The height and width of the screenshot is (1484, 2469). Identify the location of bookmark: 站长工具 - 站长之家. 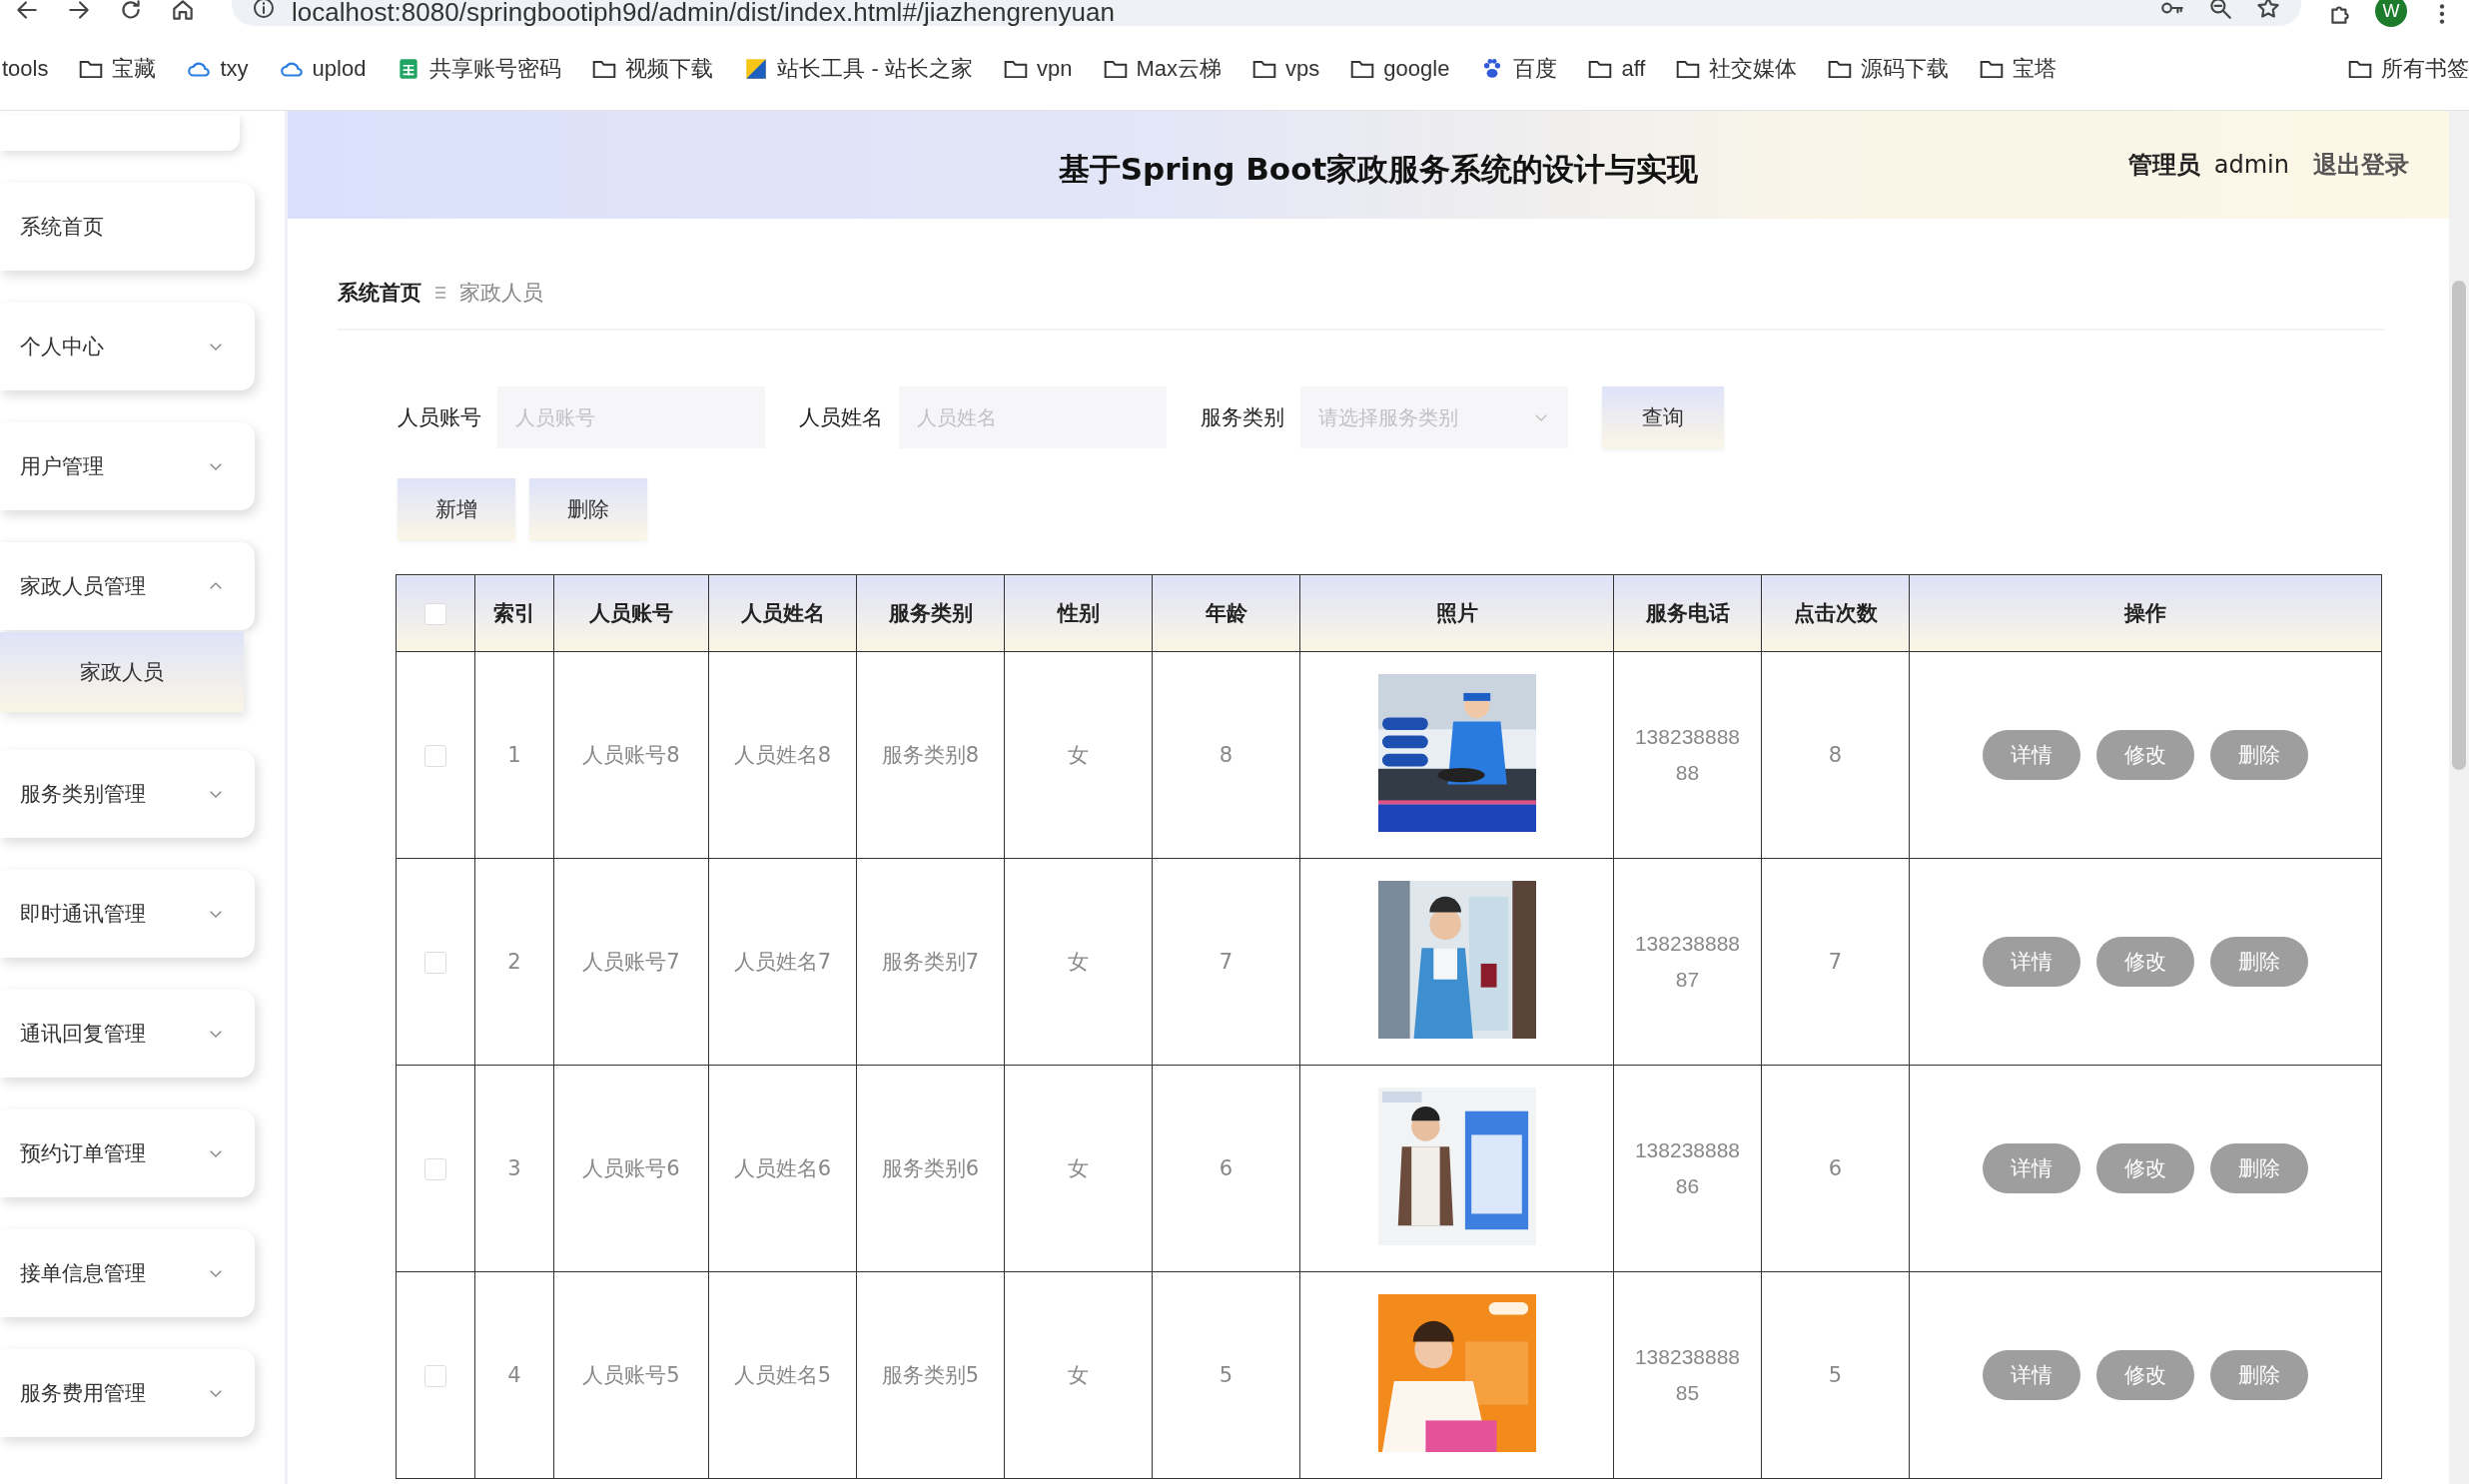
(858, 69).